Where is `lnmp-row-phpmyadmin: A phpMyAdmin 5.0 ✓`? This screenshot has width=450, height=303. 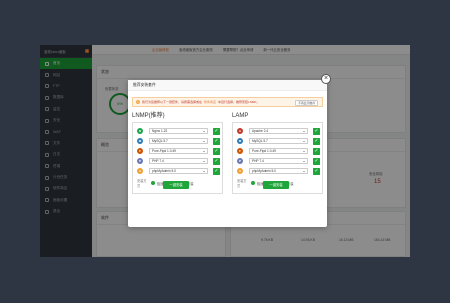 lnmp-row-phpmyadmin: A phpMyAdmin 5.0 ✓ is located at coordinates (177, 171).